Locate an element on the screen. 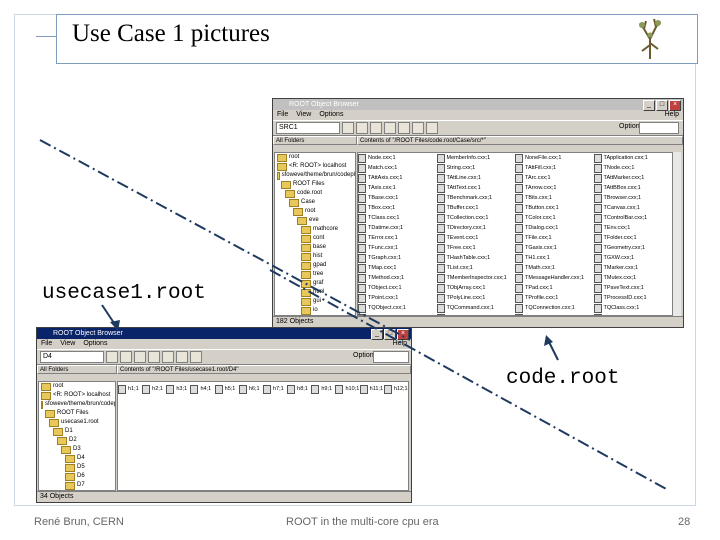  file-item: TList.cxx;1 is located at coordinates (476, 268).